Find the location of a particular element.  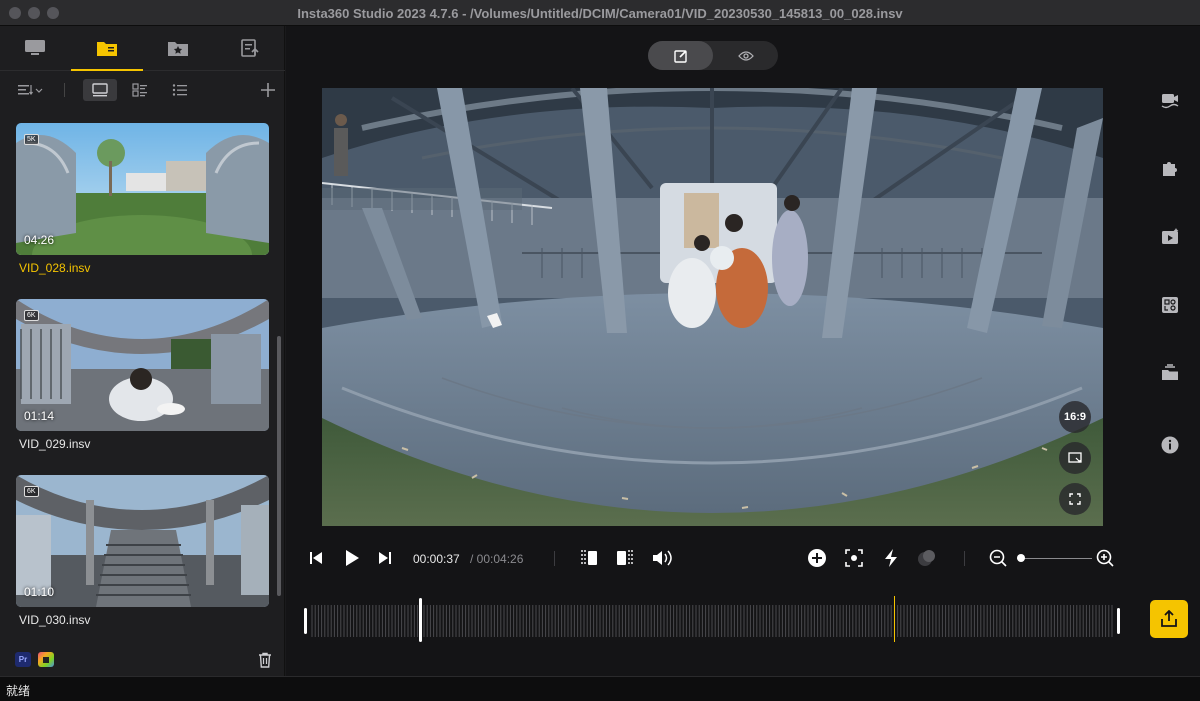

add-keyframe-button is located at coordinates (817, 558).